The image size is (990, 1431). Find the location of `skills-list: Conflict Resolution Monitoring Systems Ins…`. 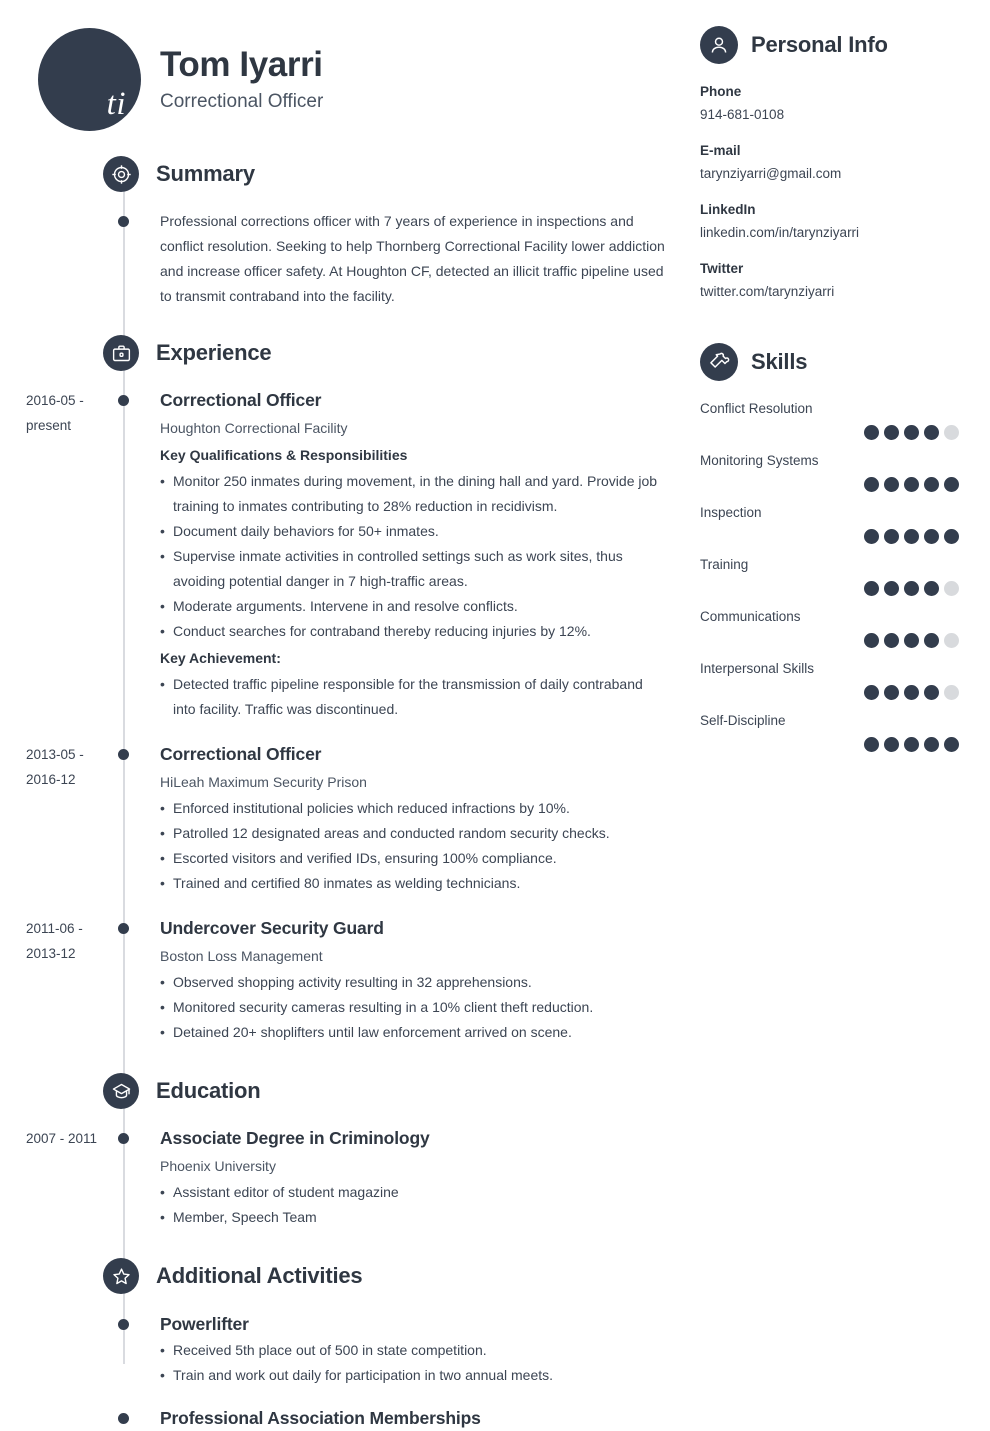

skills-list: Conflict Resolution Monitoring Systems Ins… is located at coordinates (845, 575).